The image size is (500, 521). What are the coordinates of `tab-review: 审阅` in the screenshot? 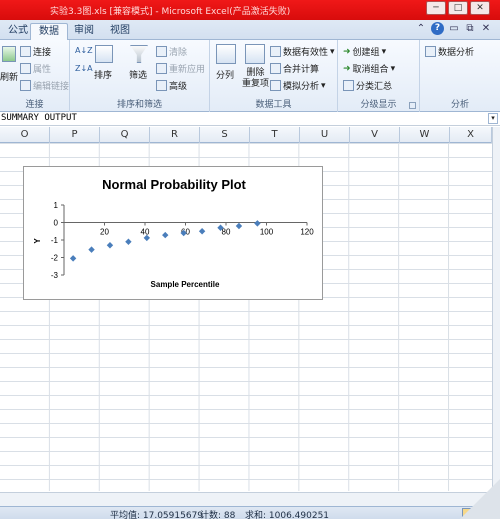 It's located at (84, 31).